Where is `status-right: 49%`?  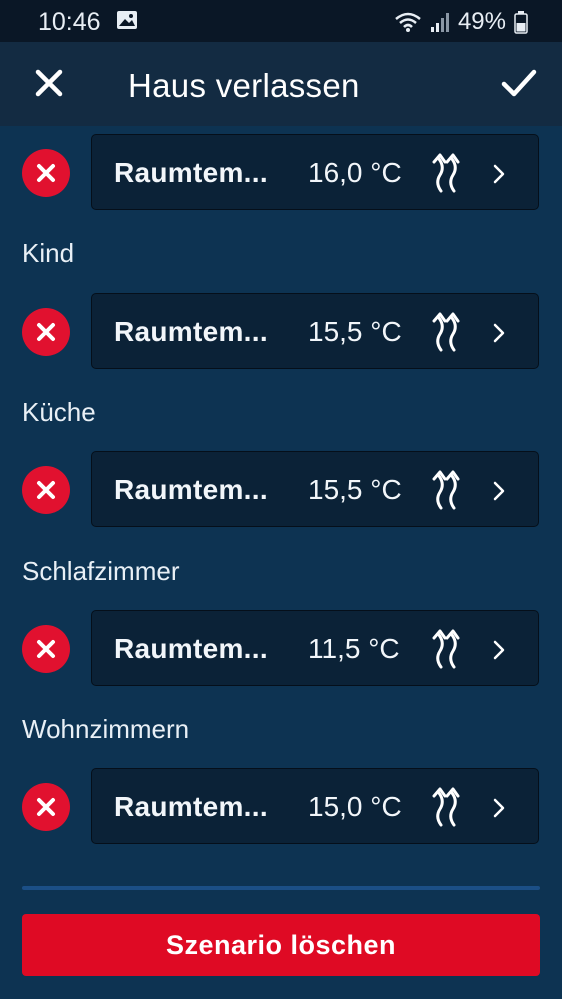 status-right: 49% is located at coordinates (461, 22).